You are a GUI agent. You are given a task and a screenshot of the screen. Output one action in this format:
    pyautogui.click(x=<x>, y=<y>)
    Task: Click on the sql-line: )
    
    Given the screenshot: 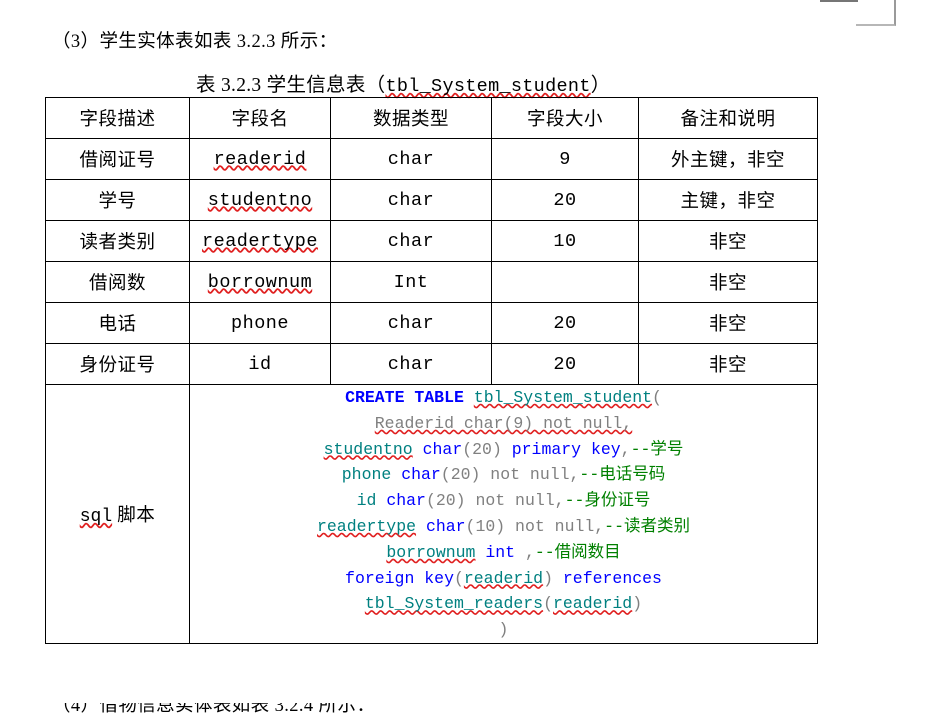 What is the action you would take?
    pyautogui.click(x=503, y=630)
    